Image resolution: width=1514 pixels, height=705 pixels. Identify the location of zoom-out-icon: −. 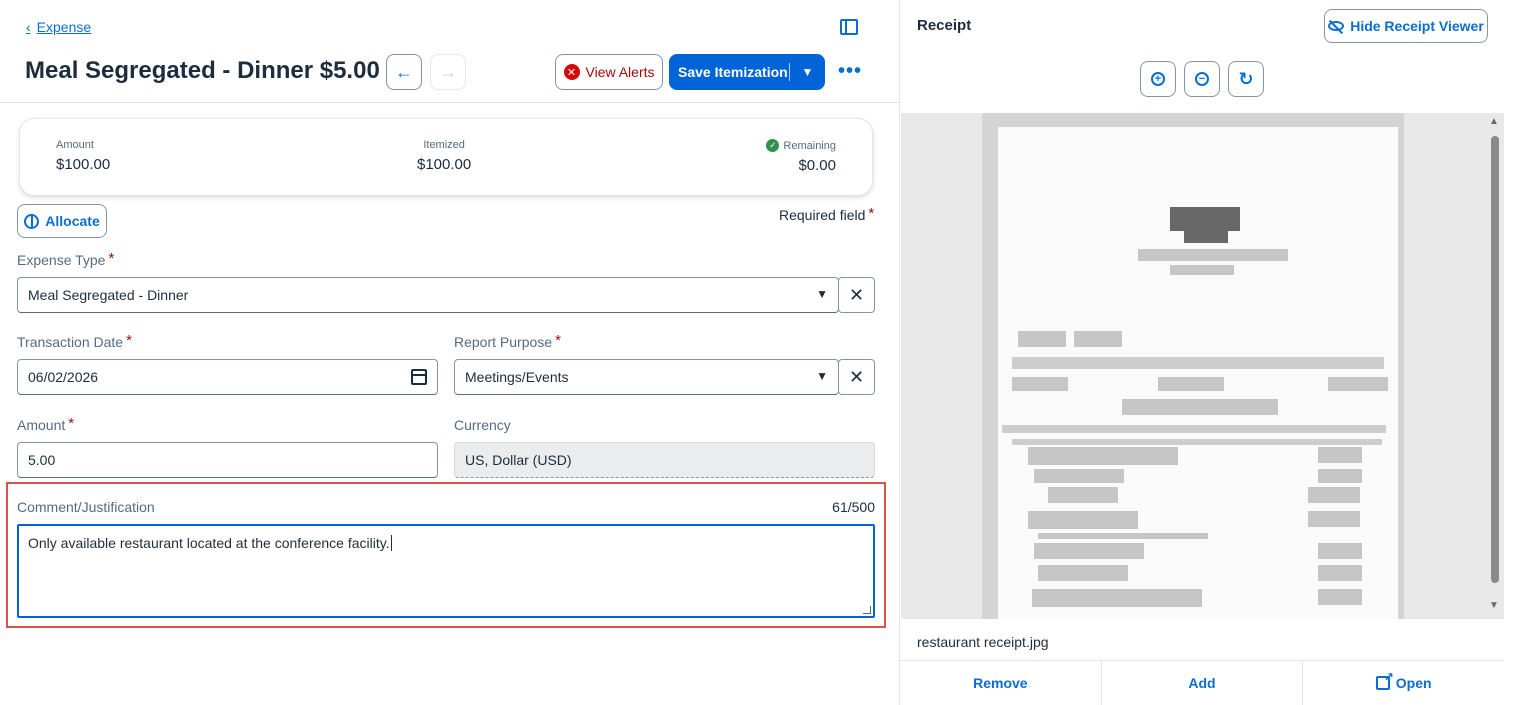
(1202, 79).